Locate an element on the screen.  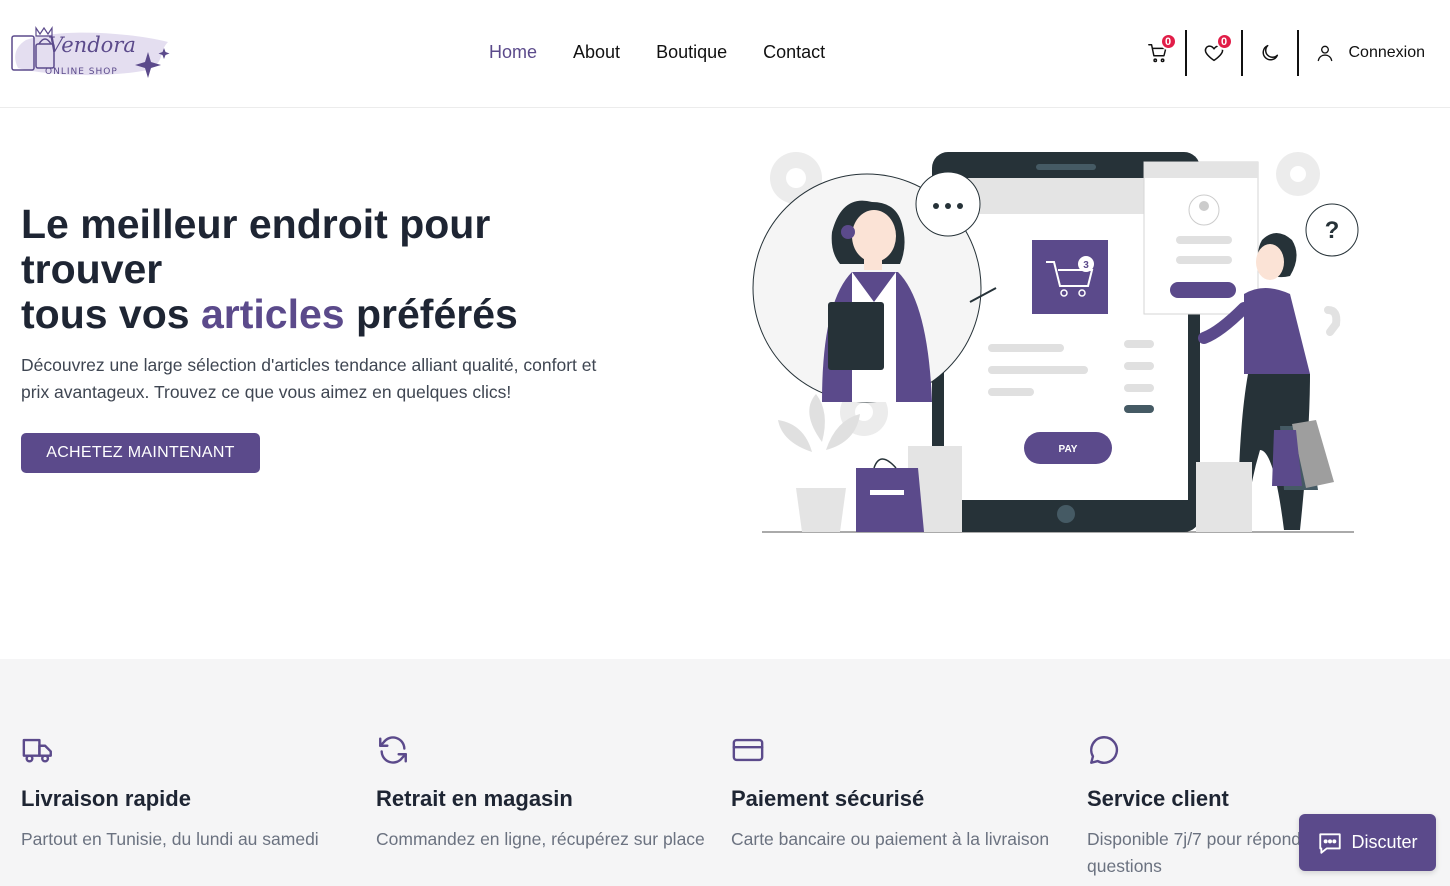
wishlist-button: 0 is located at coordinates (1214, 53).